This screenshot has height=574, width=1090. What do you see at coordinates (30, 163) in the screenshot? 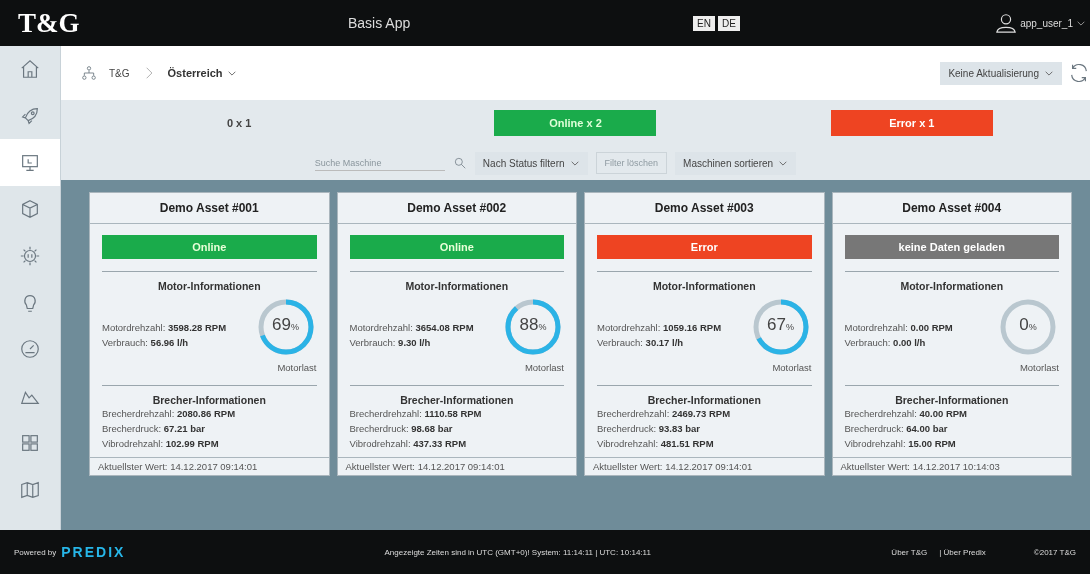
I see `sidebar-item` at bounding box center [30, 163].